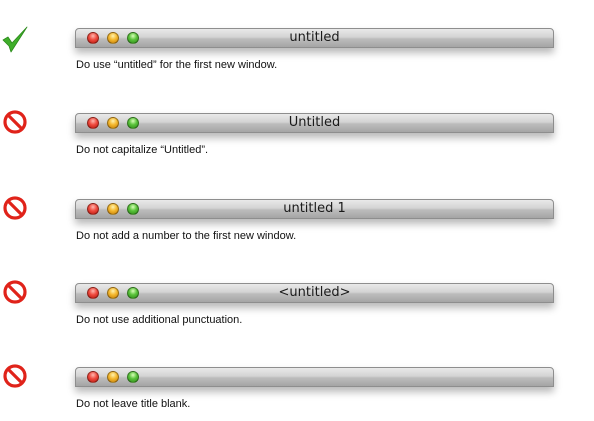 The height and width of the screenshot is (421, 594). I want to click on guideline-caption: Do not use additional punctuation., so click(159, 320).